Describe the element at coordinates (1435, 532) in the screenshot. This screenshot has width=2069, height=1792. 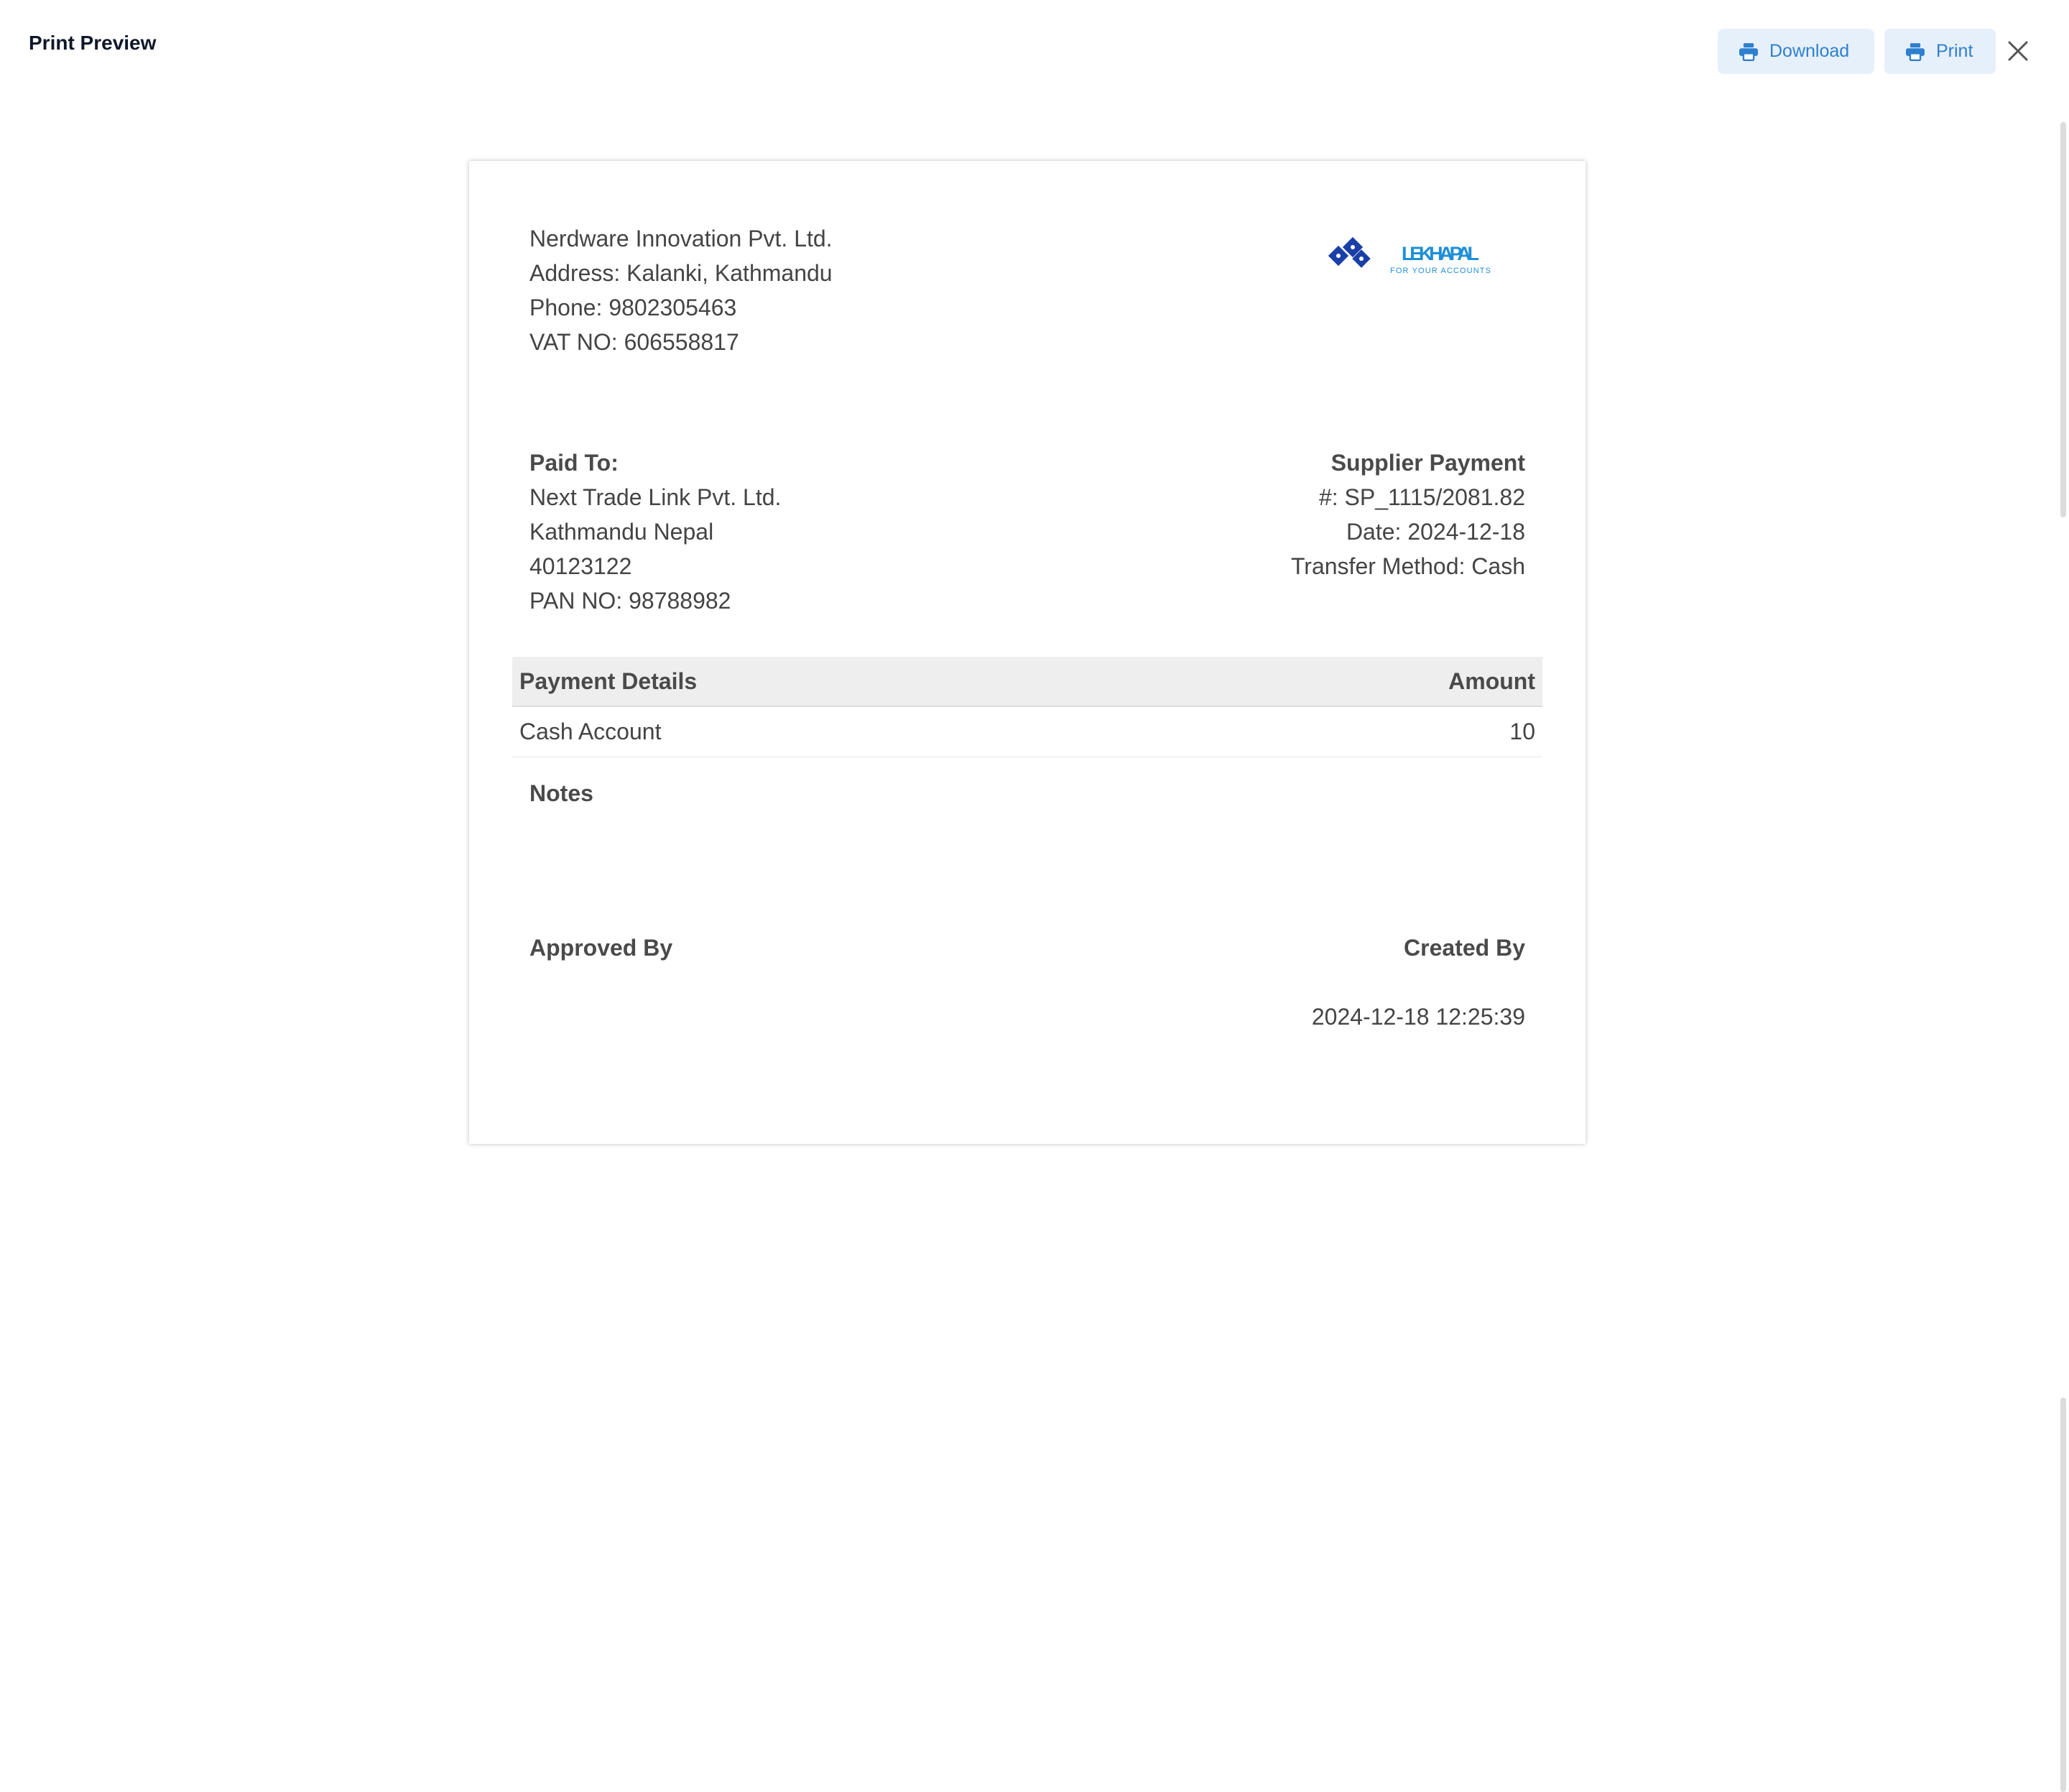
I see `voucher-date: Date: 2024-12-18` at that location.